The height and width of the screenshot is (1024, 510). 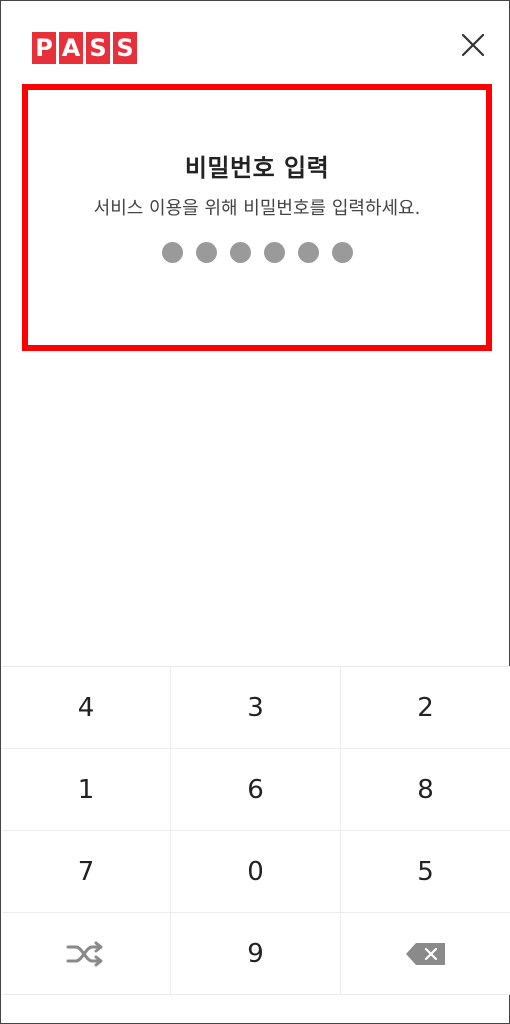 I want to click on prompt-subtitle: 서비스 이용을 위해 비밀번호를 입력하세요., so click(x=257, y=208).